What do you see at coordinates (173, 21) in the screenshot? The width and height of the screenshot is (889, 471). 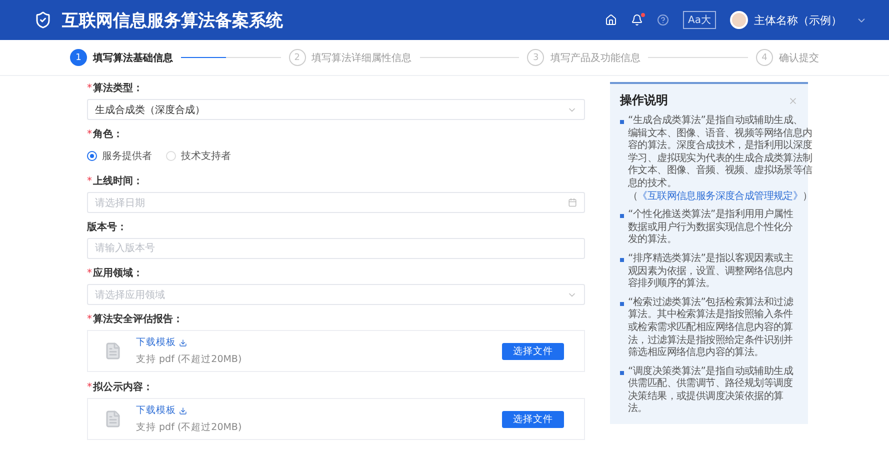 I see `app-title: 互联网信息服务算法备案系统` at bounding box center [173, 21].